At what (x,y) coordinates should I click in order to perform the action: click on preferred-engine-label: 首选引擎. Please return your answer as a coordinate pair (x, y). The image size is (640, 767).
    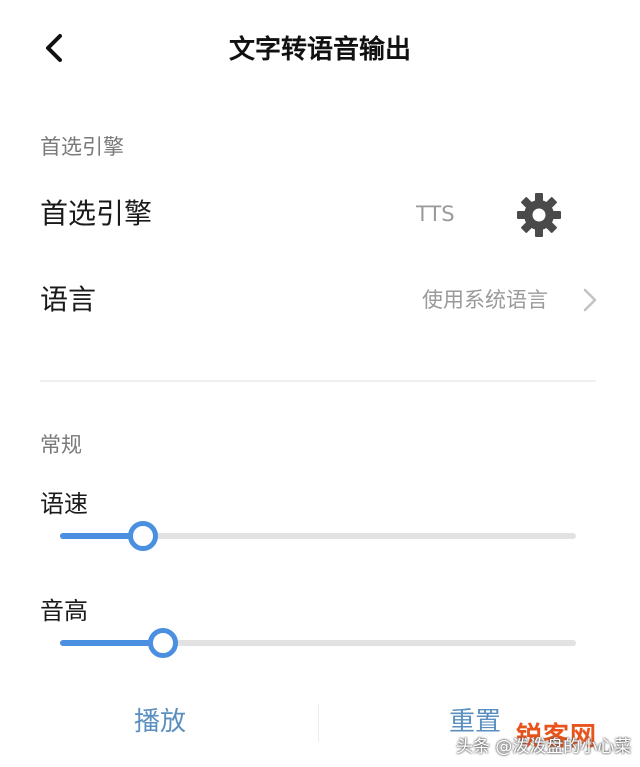
    Looking at the image, I should click on (96, 213).